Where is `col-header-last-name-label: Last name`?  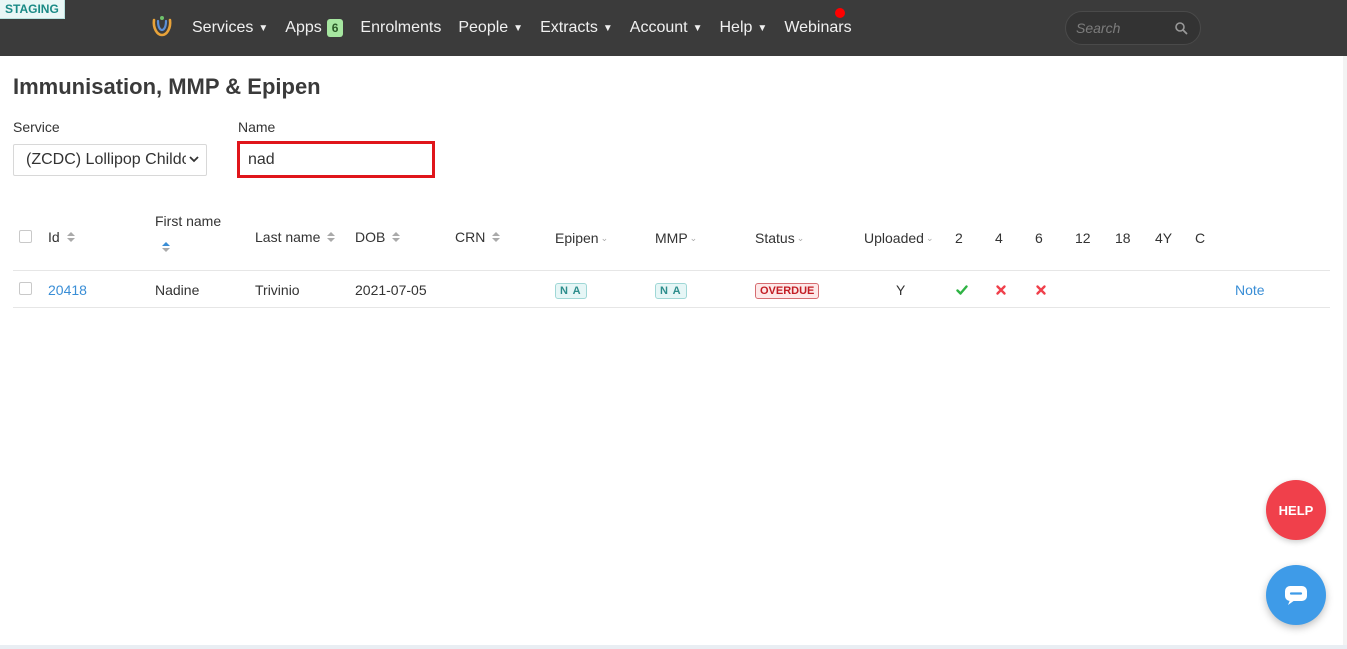 col-header-last-name-label: Last name is located at coordinates (288, 237).